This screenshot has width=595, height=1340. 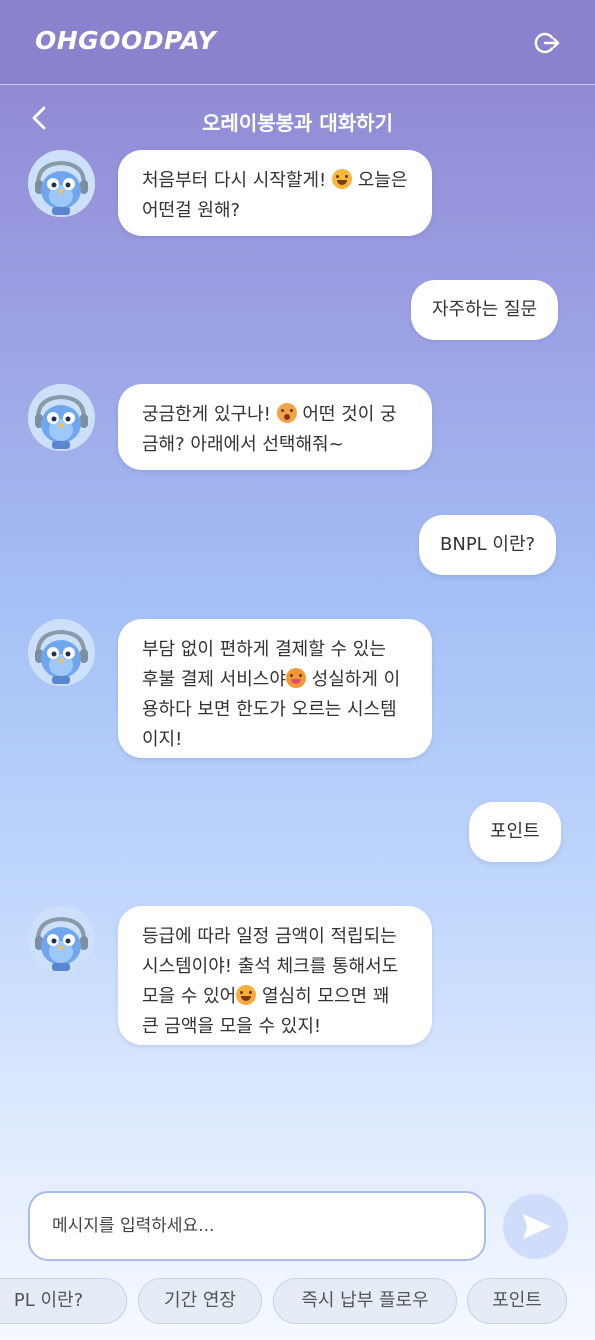 I want to click on message-text: 궁금한게 있구나!, so click(x=209, y=414).